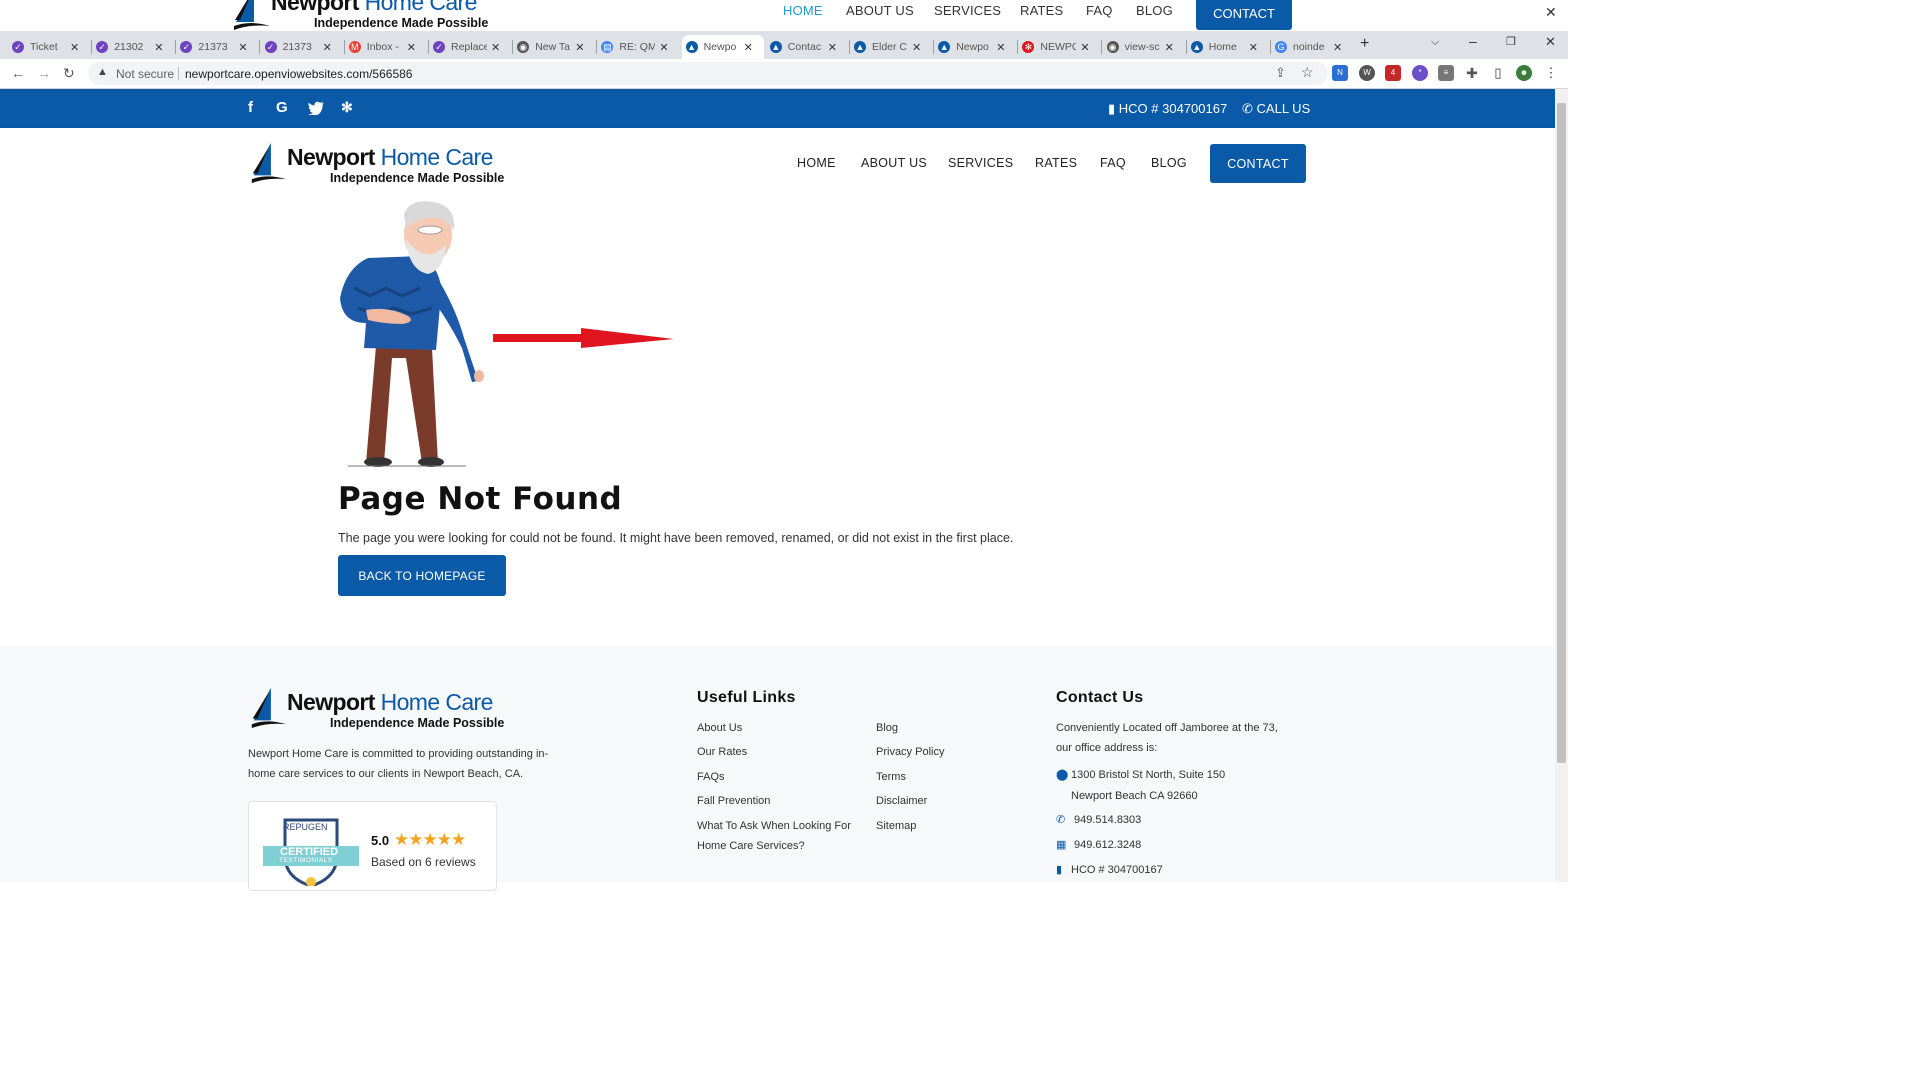 This screenshot has height=1080, width=1920. What do you see at coordinates (1196, 47) in the screenshot?
I see `tab-favicon-icon: ▲` at bounding box center [1196, 47].